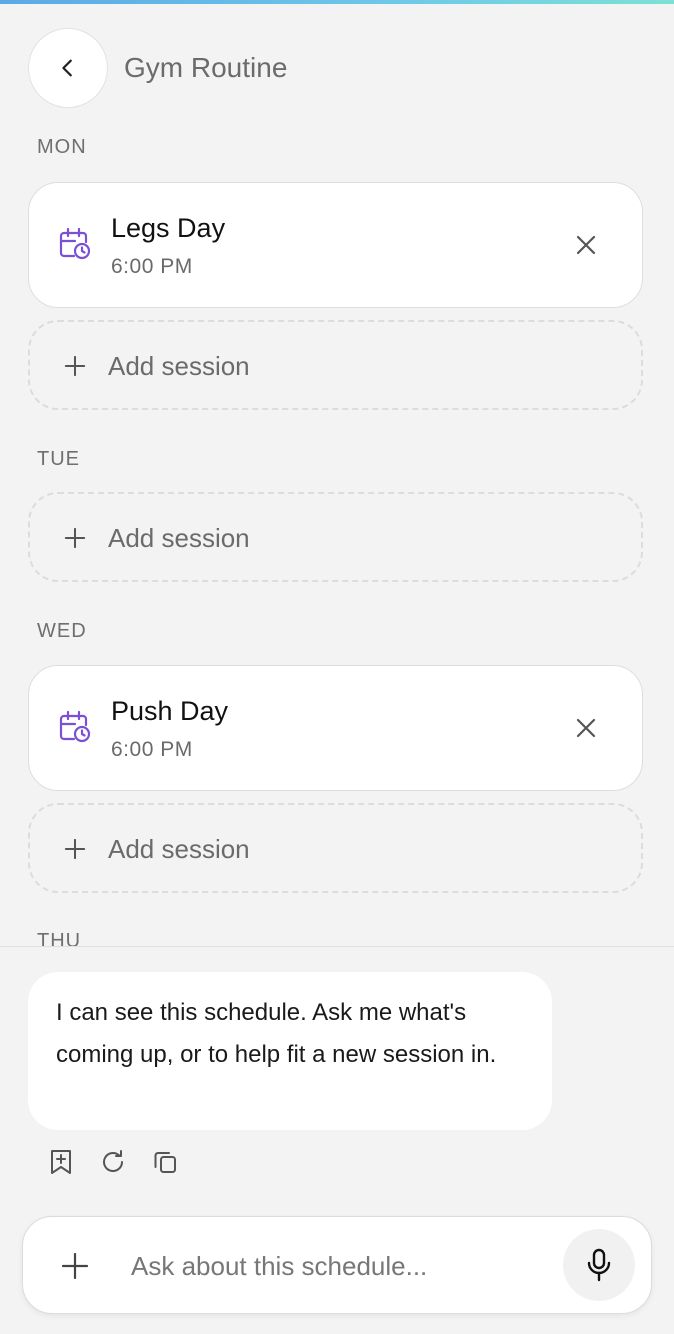 This screenshot has height=1334, width=674. Describe the element at coordinates (170, 711) in the screenshot. I see `session-name: Push Day` at that location.